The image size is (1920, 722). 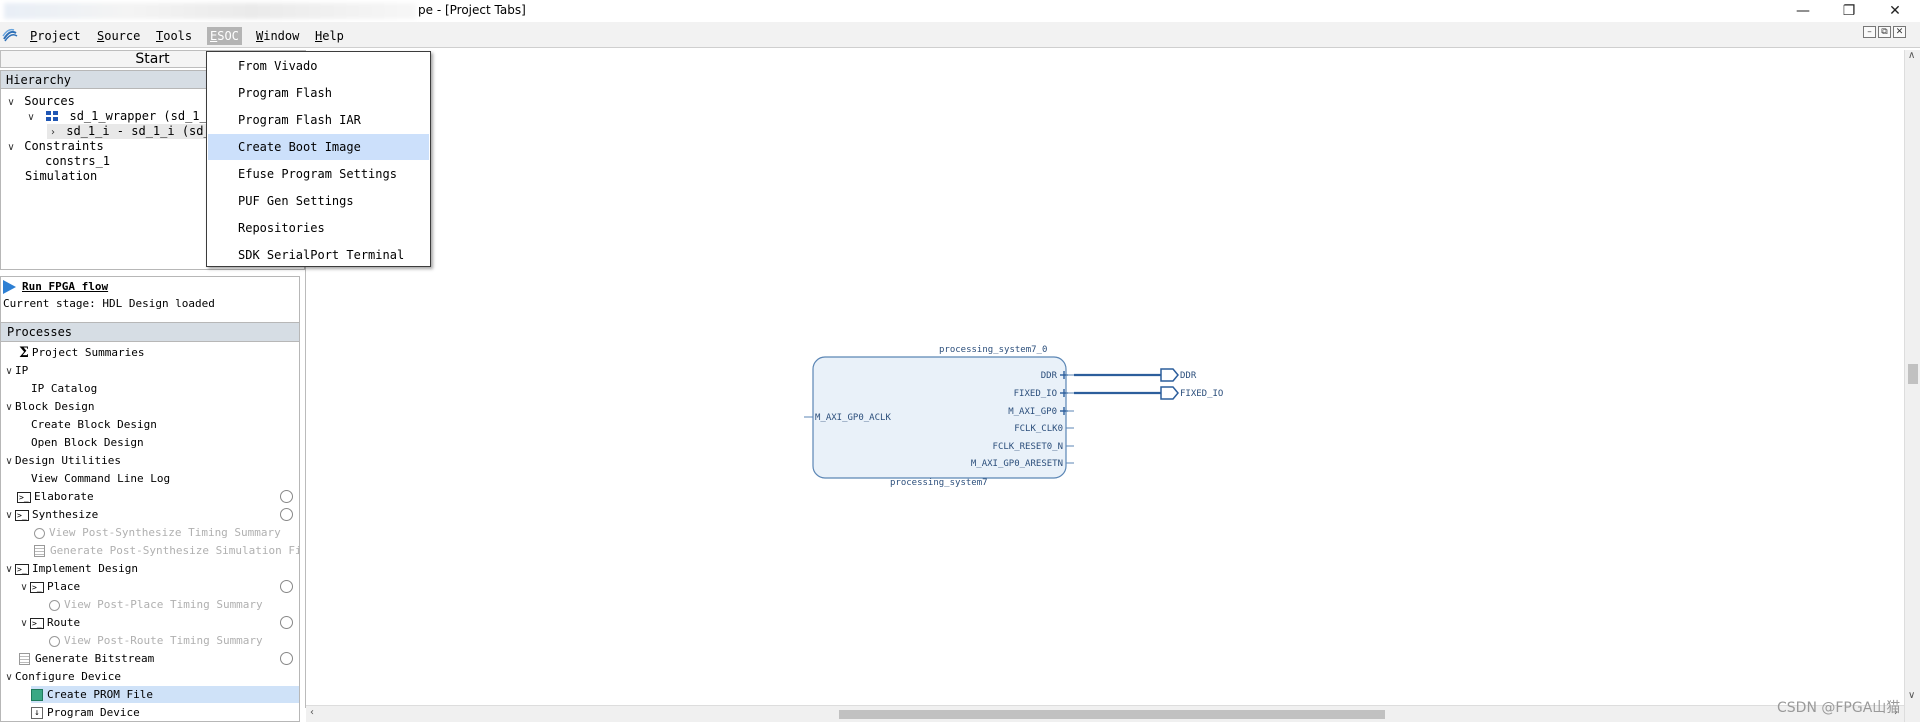 I want to click on mdi-close-button: ✕, so click(x=1899, y=32).